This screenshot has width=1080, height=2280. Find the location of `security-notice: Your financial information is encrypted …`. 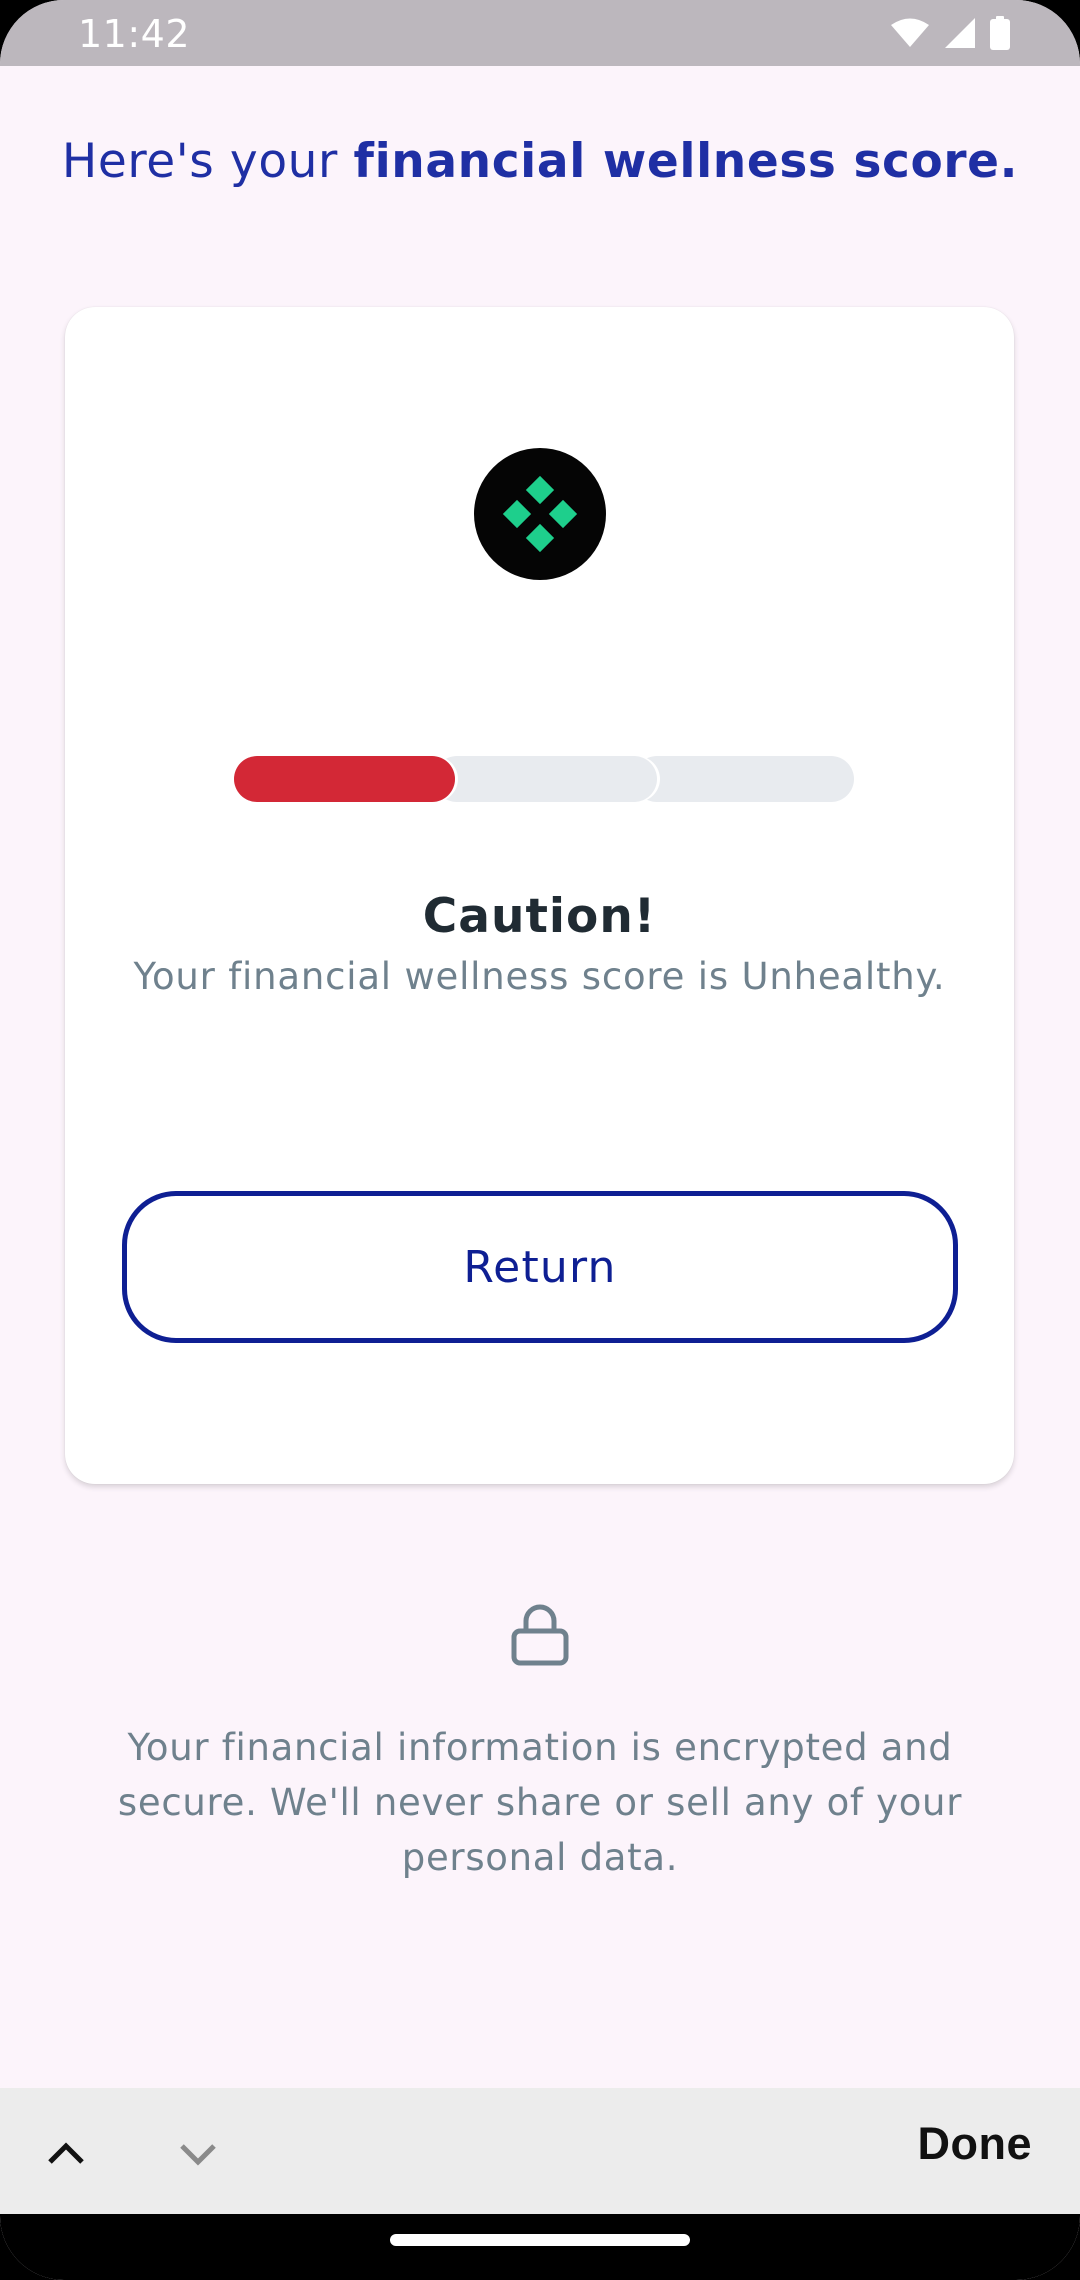

security-notice: Your financial information is encrypted … is located at coordinates (540, 1802).